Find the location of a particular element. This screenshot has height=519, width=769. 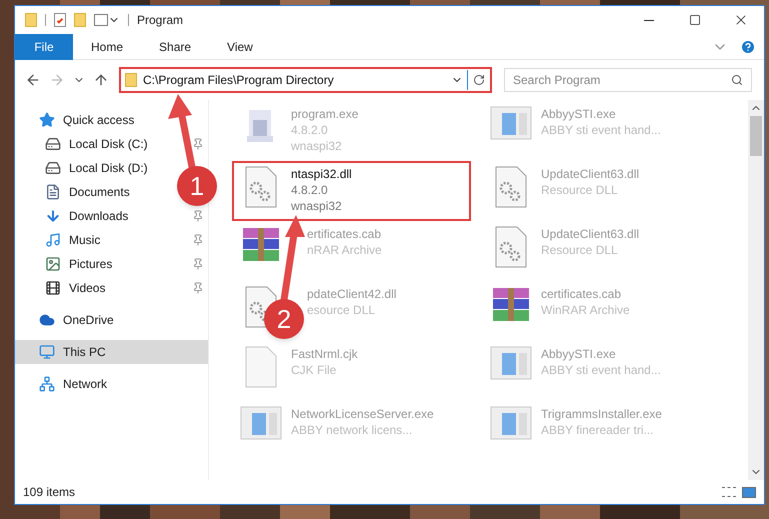

properties-icon is located at coordinates (60, 20).